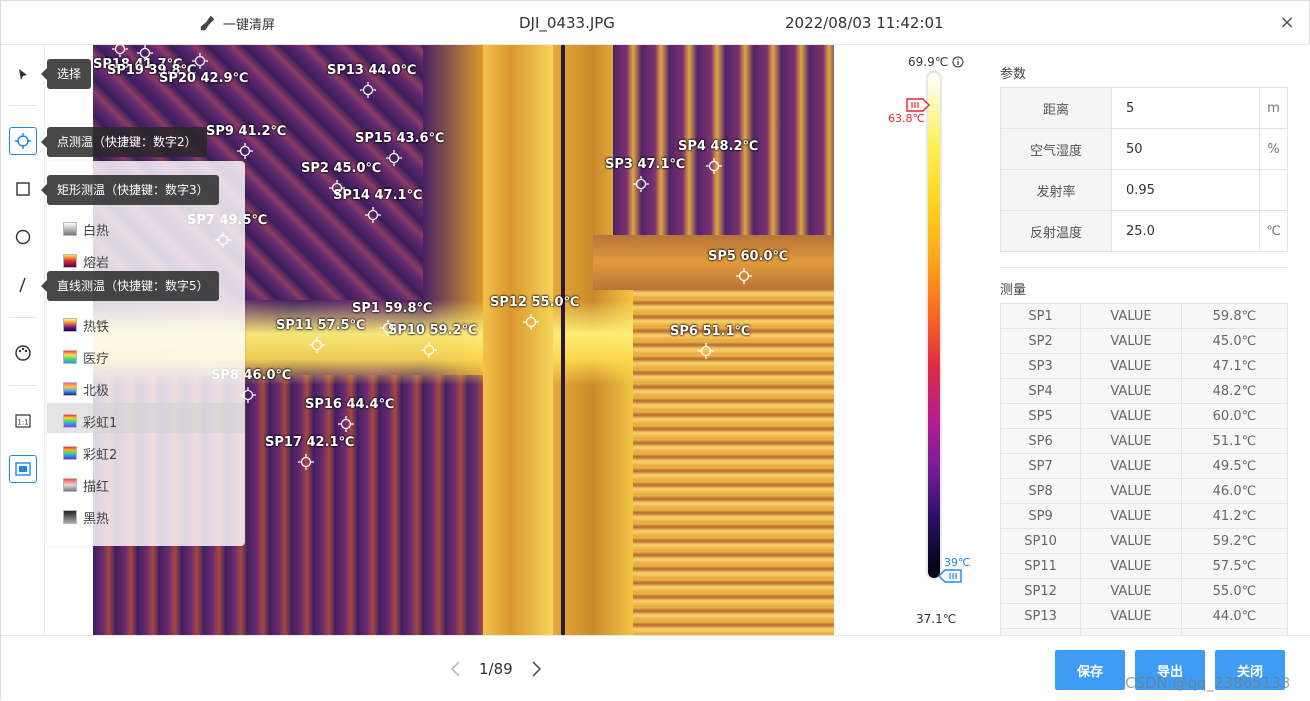  I want to click on spot-label: SP5 60.0℃, so click(748, 256).